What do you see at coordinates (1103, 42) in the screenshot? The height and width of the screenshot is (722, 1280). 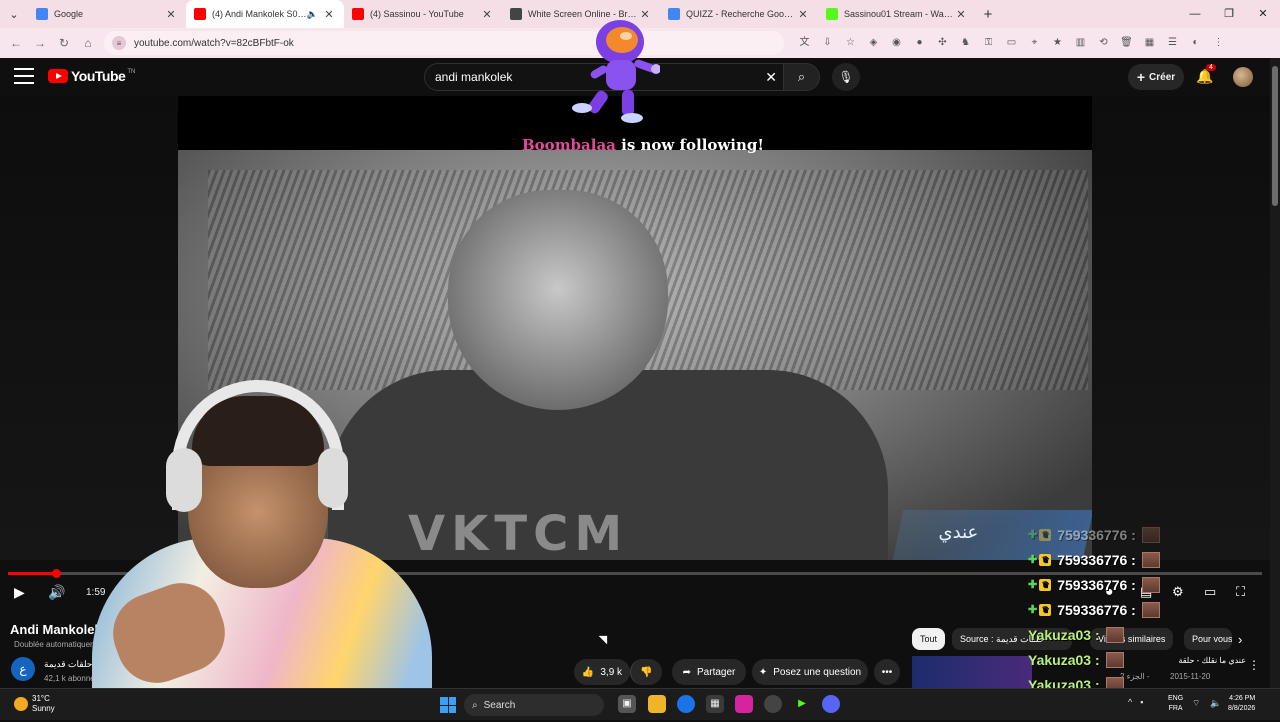 I see `history-icon: ⟲` at bounding box center [1103, 42].